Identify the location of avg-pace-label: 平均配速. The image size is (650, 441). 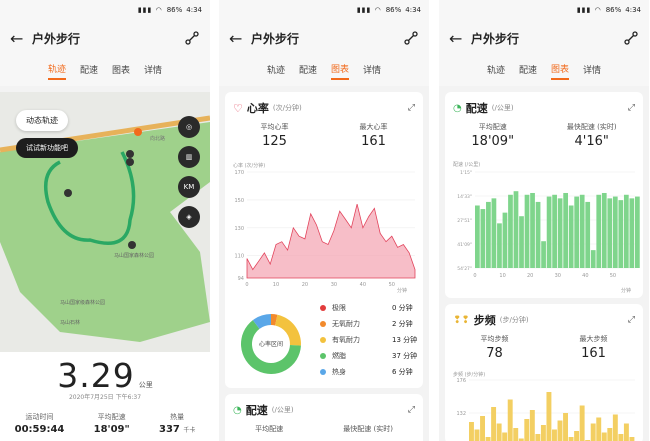
(269, 429).